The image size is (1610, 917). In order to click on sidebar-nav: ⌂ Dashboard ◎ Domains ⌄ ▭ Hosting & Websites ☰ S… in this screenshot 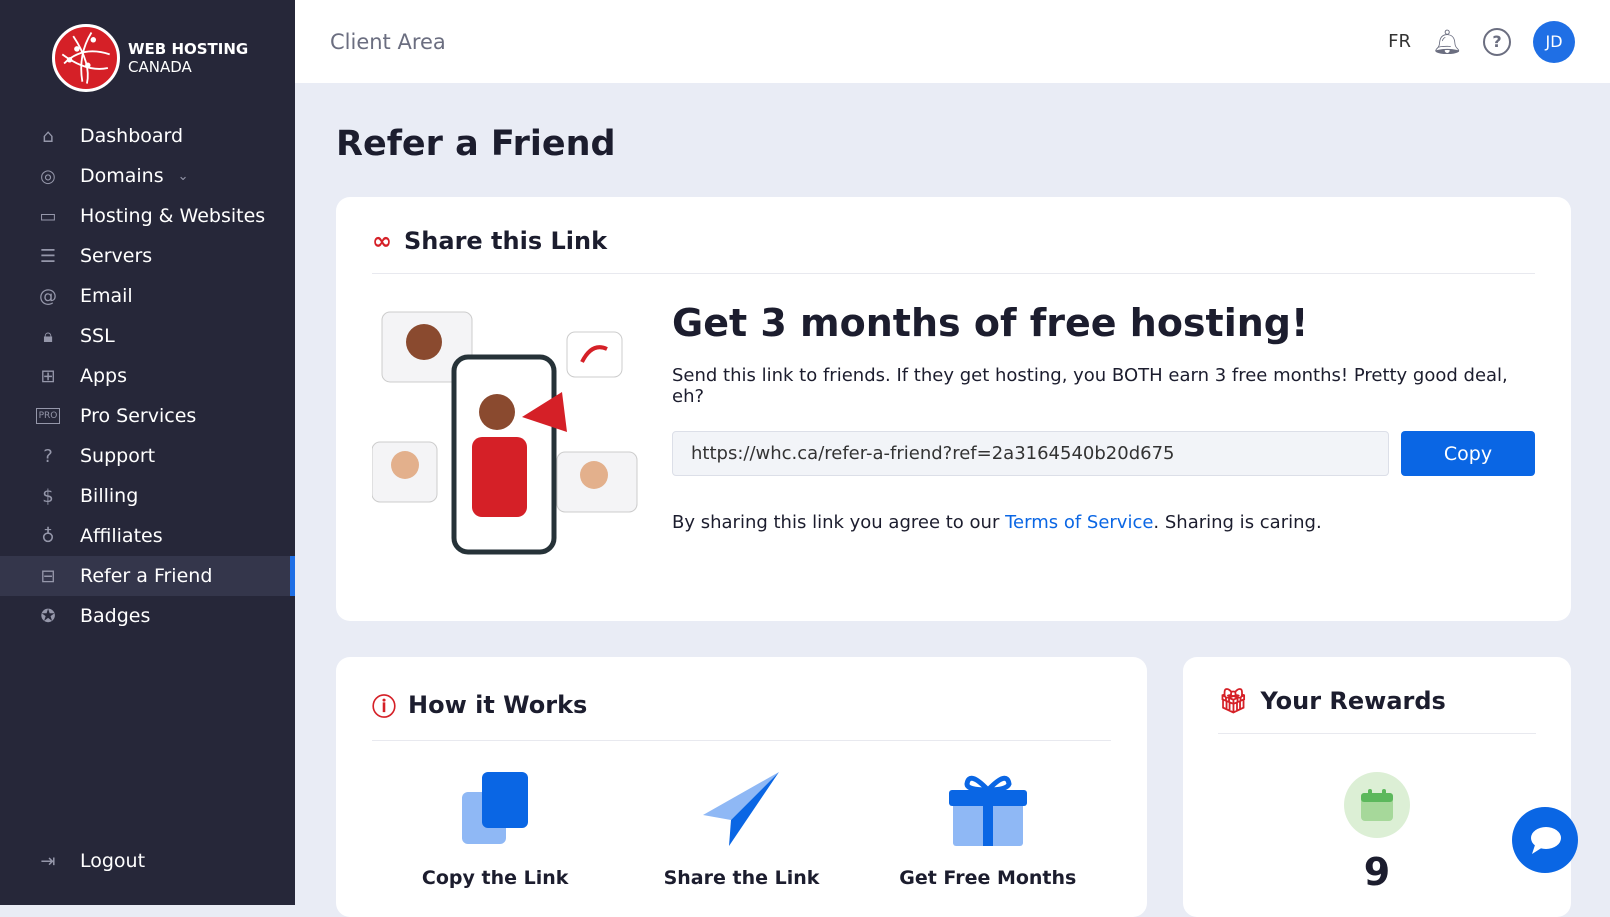, I will do `click(147, 376)`.